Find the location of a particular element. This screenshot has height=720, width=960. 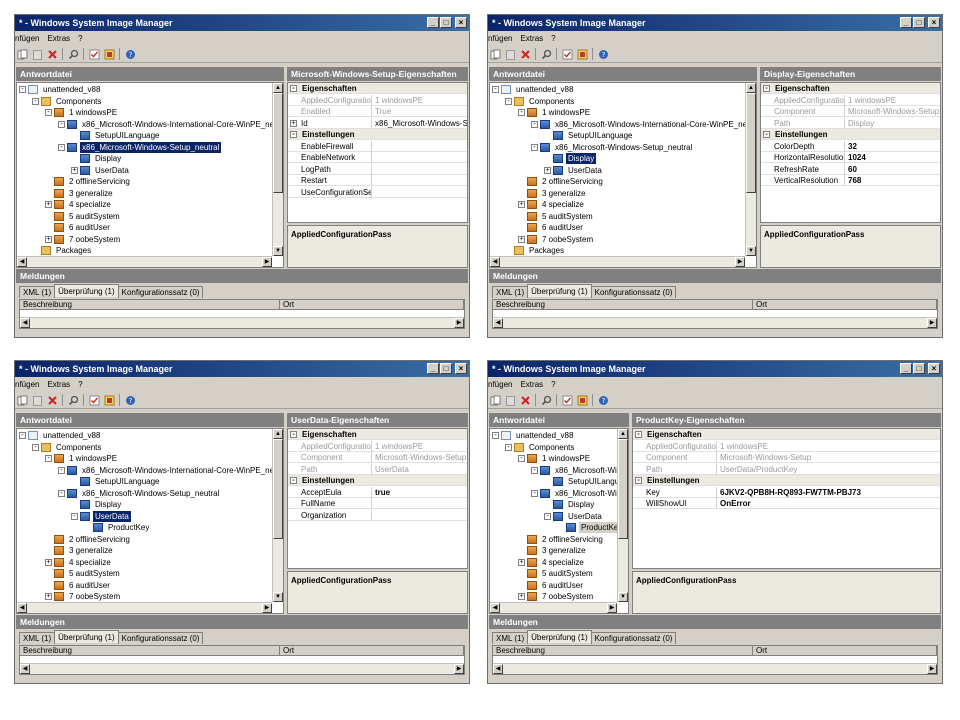

tree-node: - 1 windowsPE is located at coordinates (555, 112).